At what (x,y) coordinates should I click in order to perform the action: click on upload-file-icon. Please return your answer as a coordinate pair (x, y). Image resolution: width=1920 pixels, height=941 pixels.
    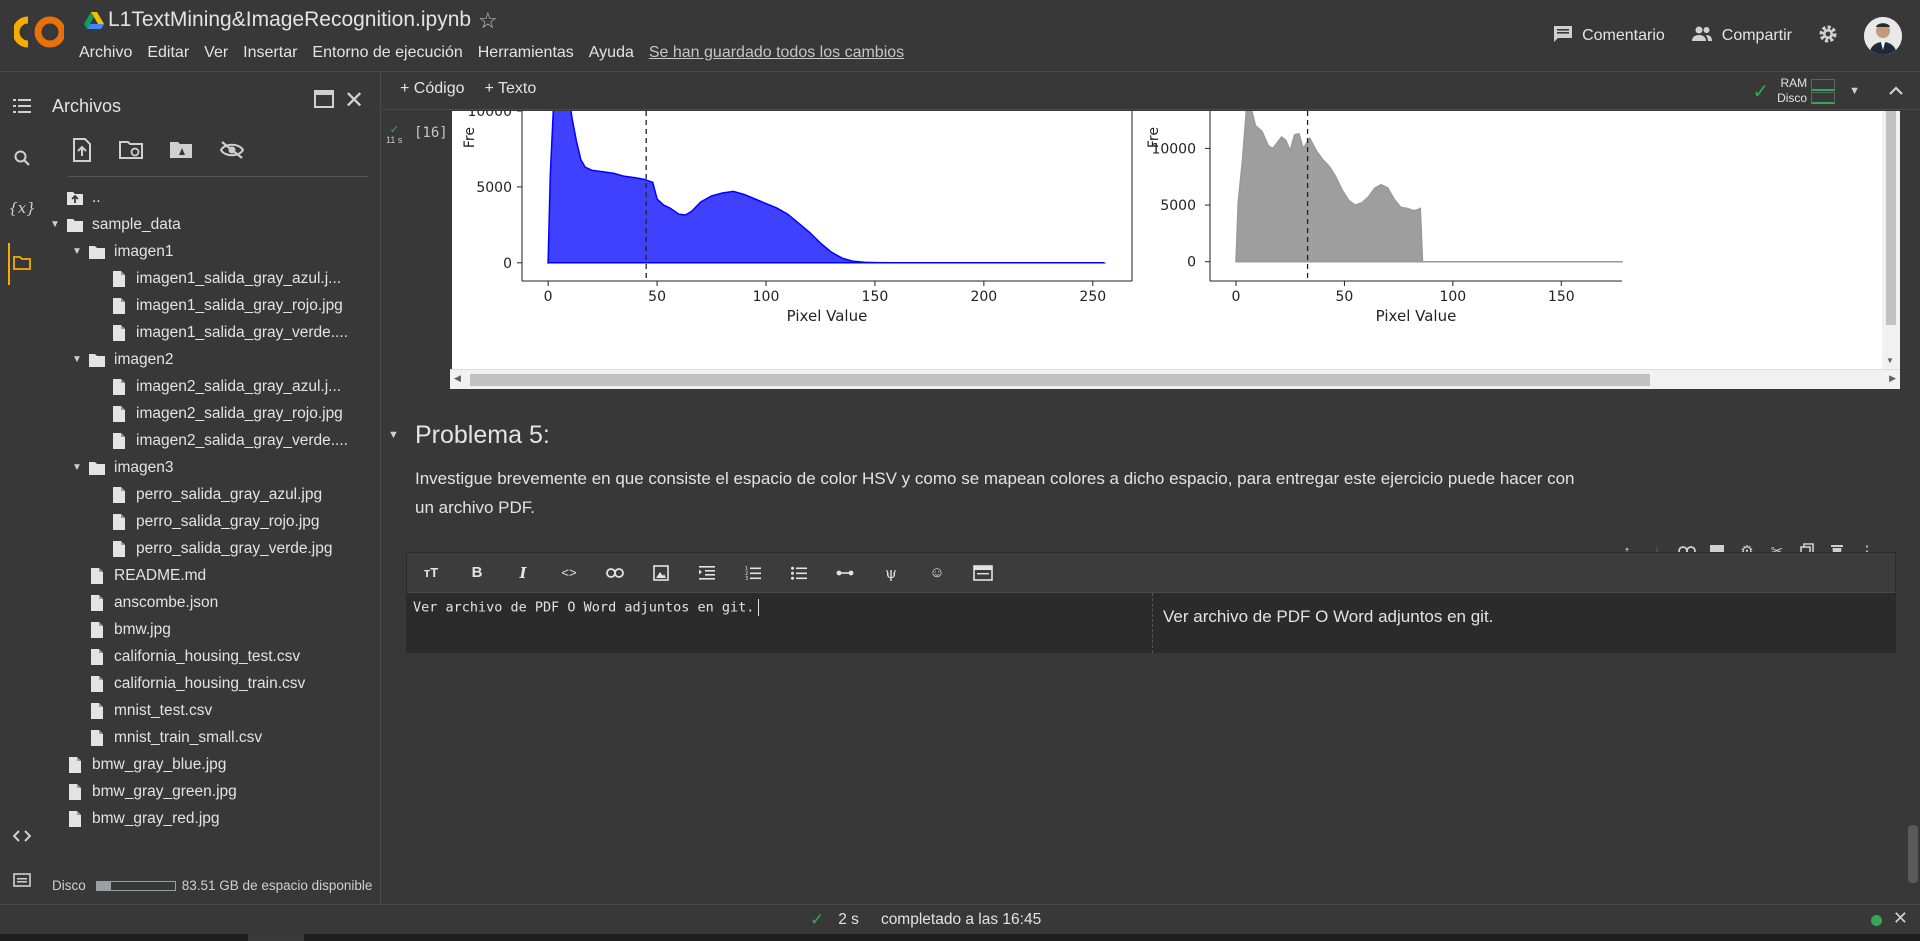
    Looking at the image, I should click on (82, 150).